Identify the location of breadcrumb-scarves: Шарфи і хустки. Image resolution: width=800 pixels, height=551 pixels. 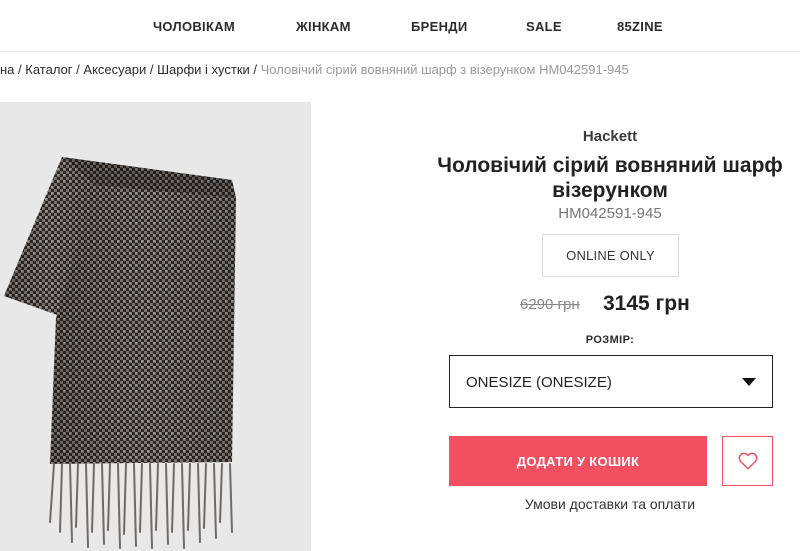
(203, 69).